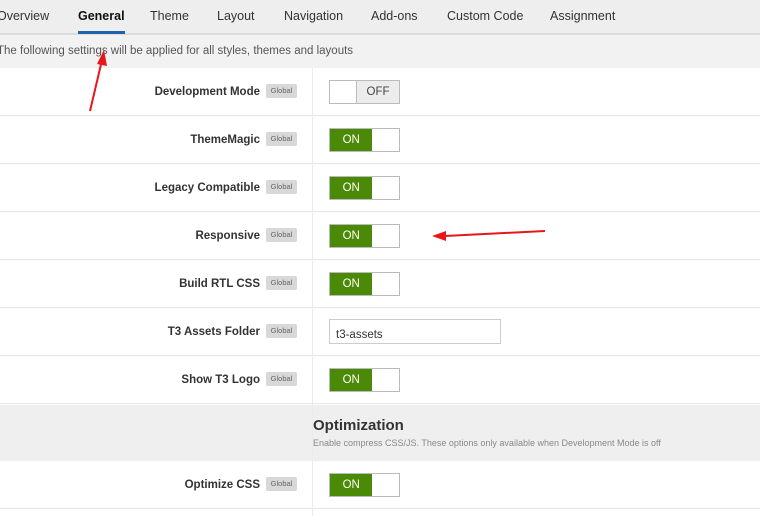 Image resolution: width=760 pixels, height=516 pixels. What do you see at coordinates (24, 16) in the screenshot?
I see `tab-overview: Overview` at bounding box center [24, 16].